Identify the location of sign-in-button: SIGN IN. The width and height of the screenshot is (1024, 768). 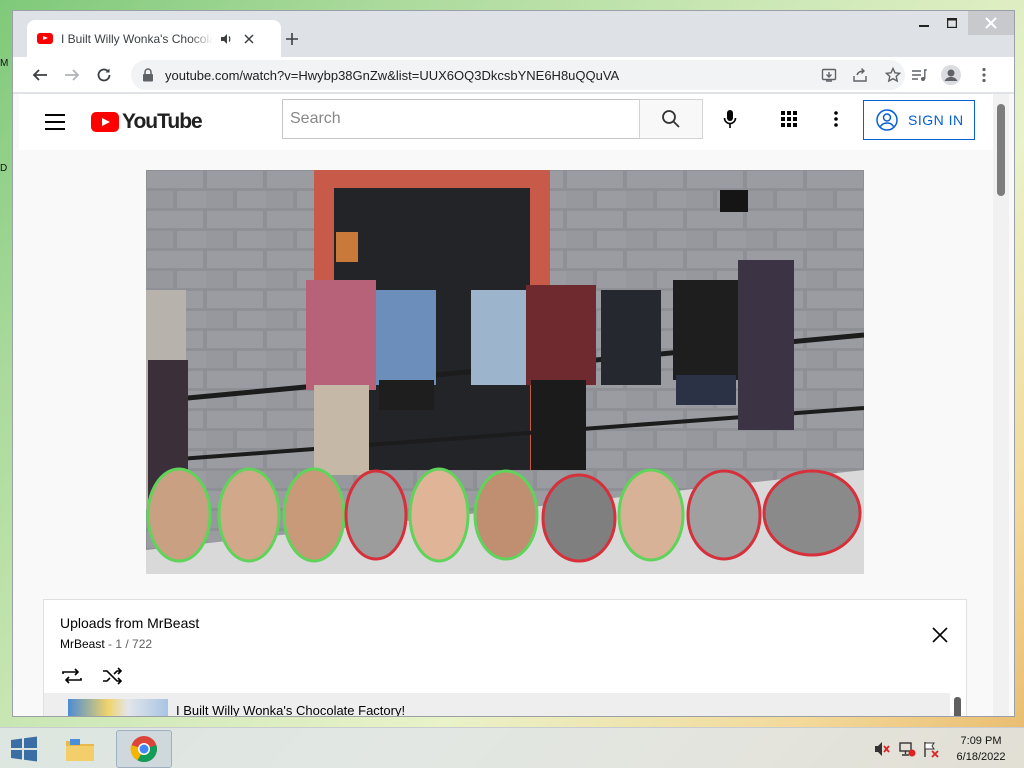
(919, 120).